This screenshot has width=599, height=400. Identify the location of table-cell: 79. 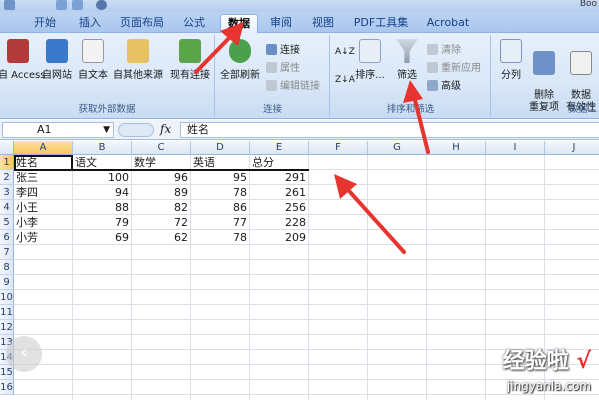
(102, 222).